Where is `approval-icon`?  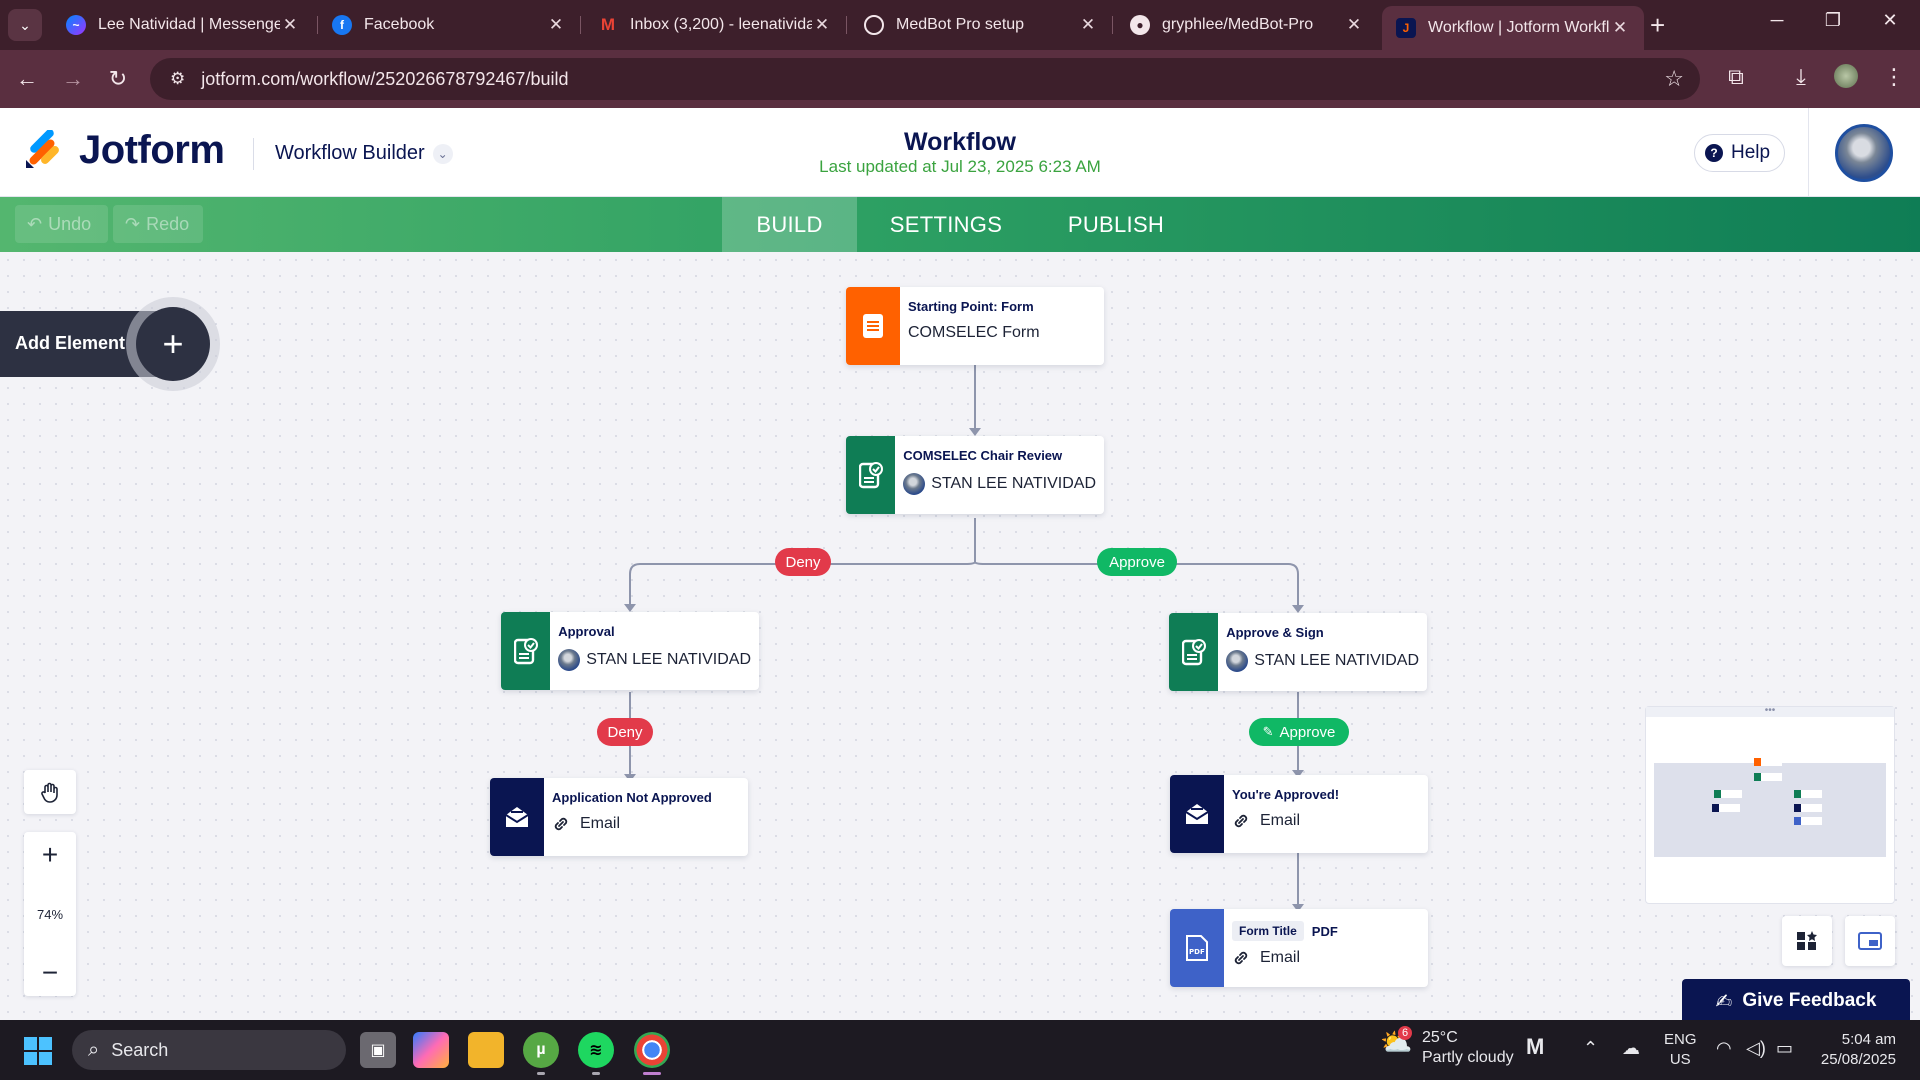
approval-icon is located at coordinates (871, 475).